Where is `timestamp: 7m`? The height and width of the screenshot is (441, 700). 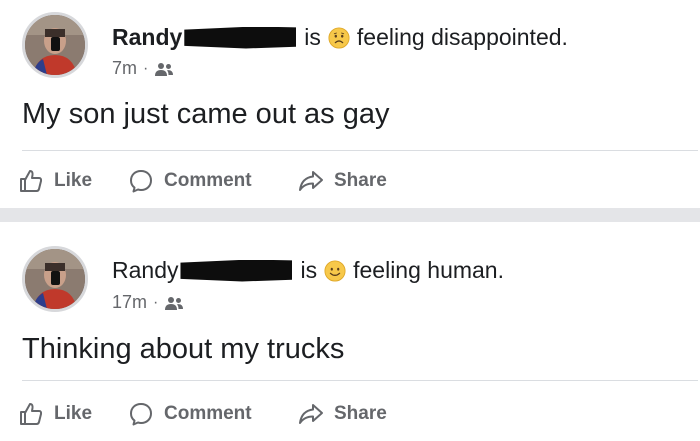 timestamp: 7m is located at coordinates (124, 68).